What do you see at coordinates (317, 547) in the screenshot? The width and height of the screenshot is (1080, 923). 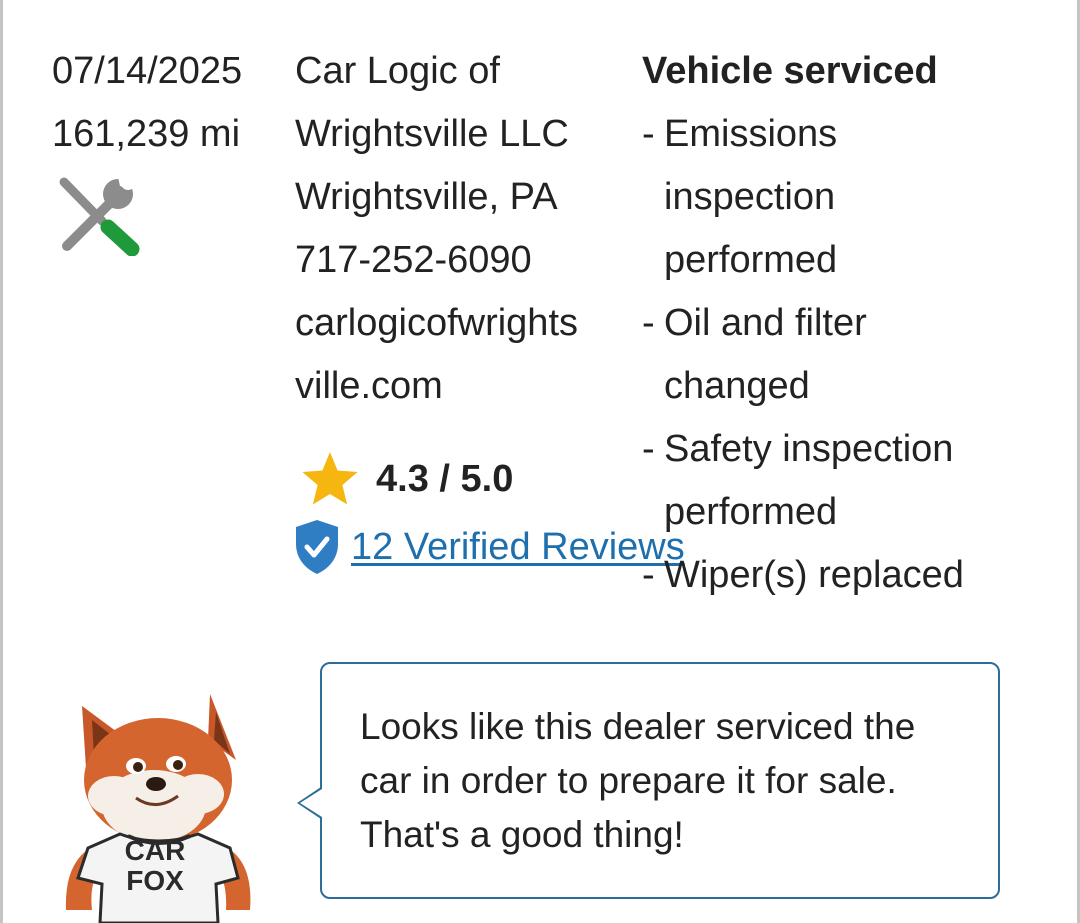 I see `verified-shield-icon` at bounding box center [317, 547].